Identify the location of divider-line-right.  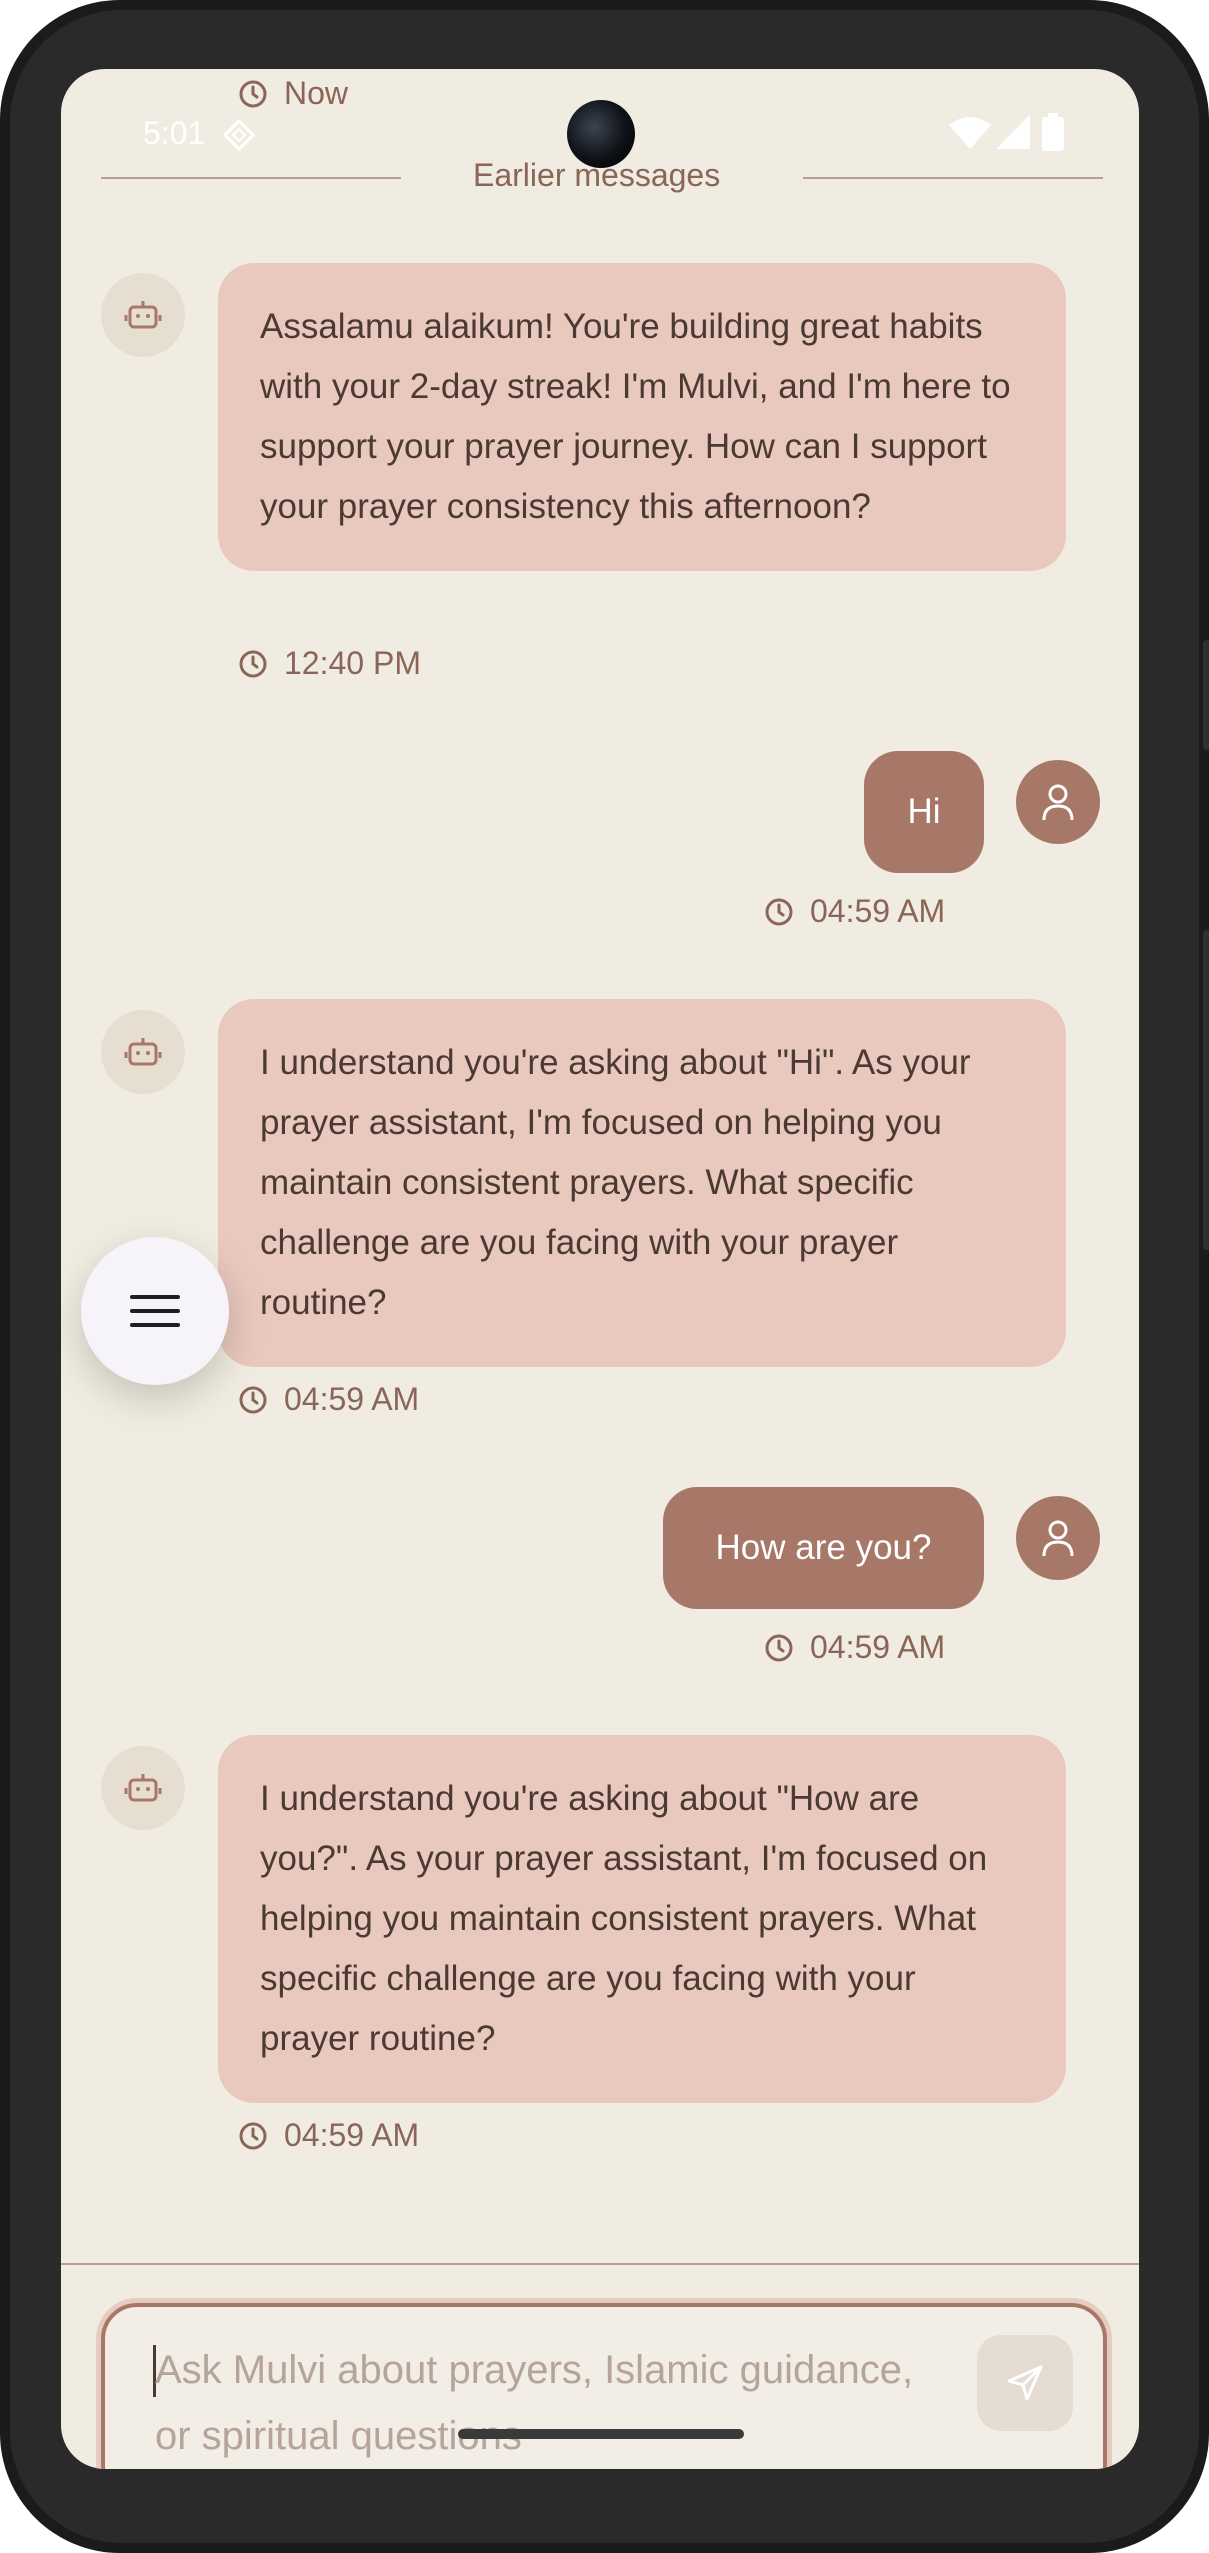
(953, 178).